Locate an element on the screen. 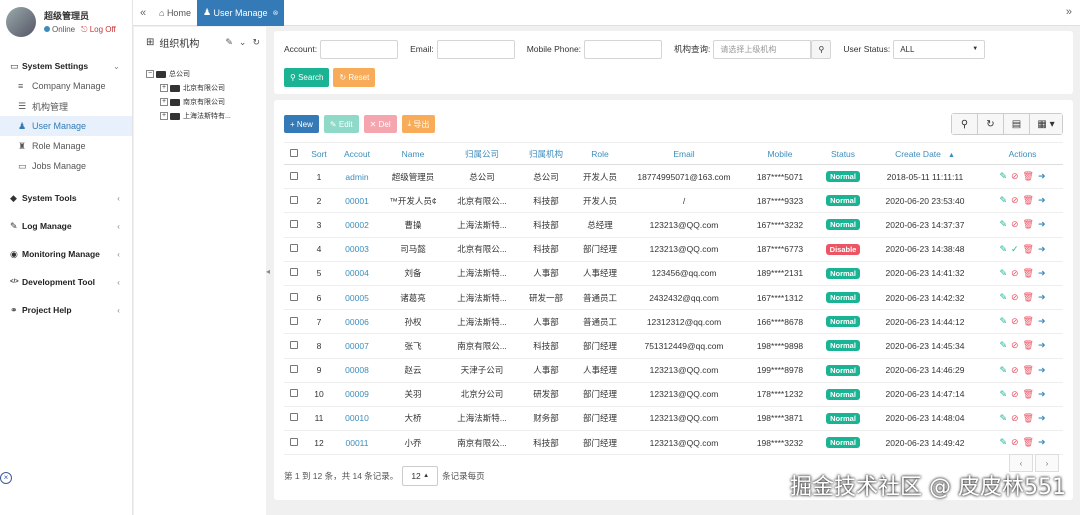 The height and width of the screenshot is (515, 1080). sidebar-item-jobs-manage: ▭ Jobs Manage is located at coordinates (66, 166).